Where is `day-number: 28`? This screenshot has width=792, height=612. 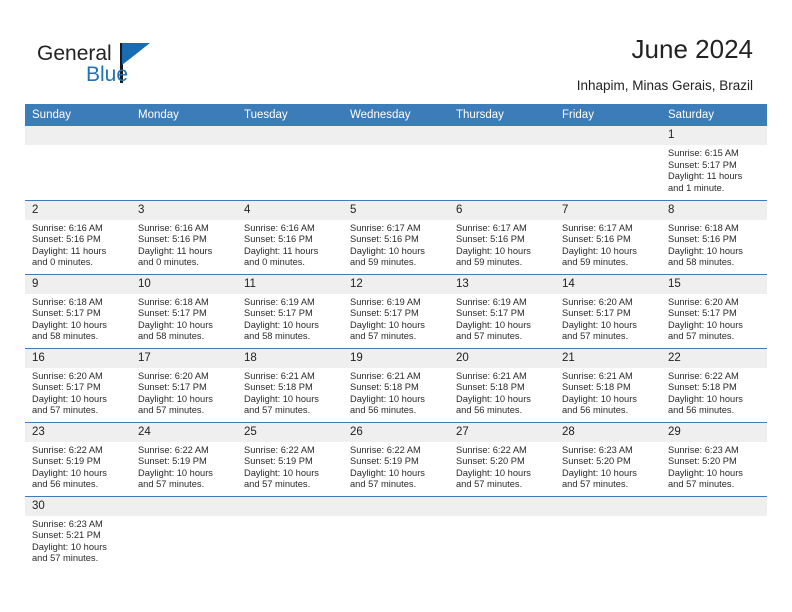 day-number: 28 is located at coordinates (608, 432).